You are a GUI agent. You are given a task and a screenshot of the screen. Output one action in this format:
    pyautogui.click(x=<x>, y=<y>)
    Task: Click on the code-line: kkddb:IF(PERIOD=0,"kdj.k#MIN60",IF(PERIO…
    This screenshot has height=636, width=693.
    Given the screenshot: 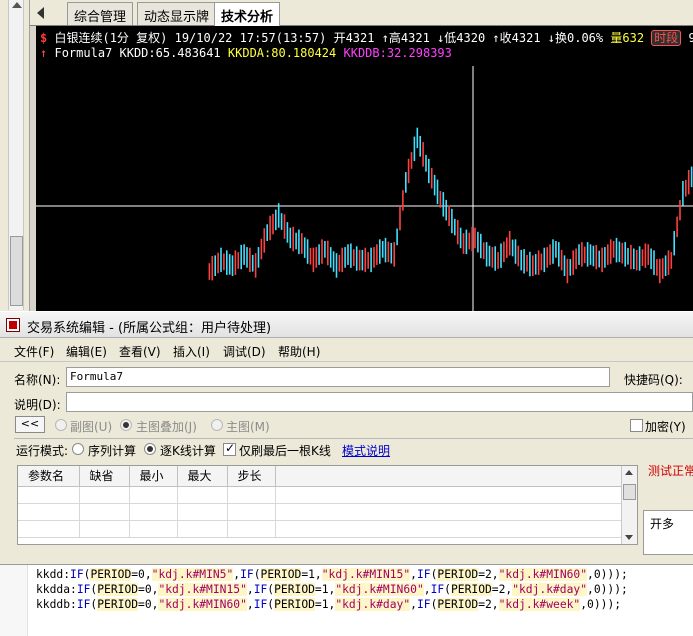 What is the action you would take?
    pyautogui.click(x=329, y=604)
    